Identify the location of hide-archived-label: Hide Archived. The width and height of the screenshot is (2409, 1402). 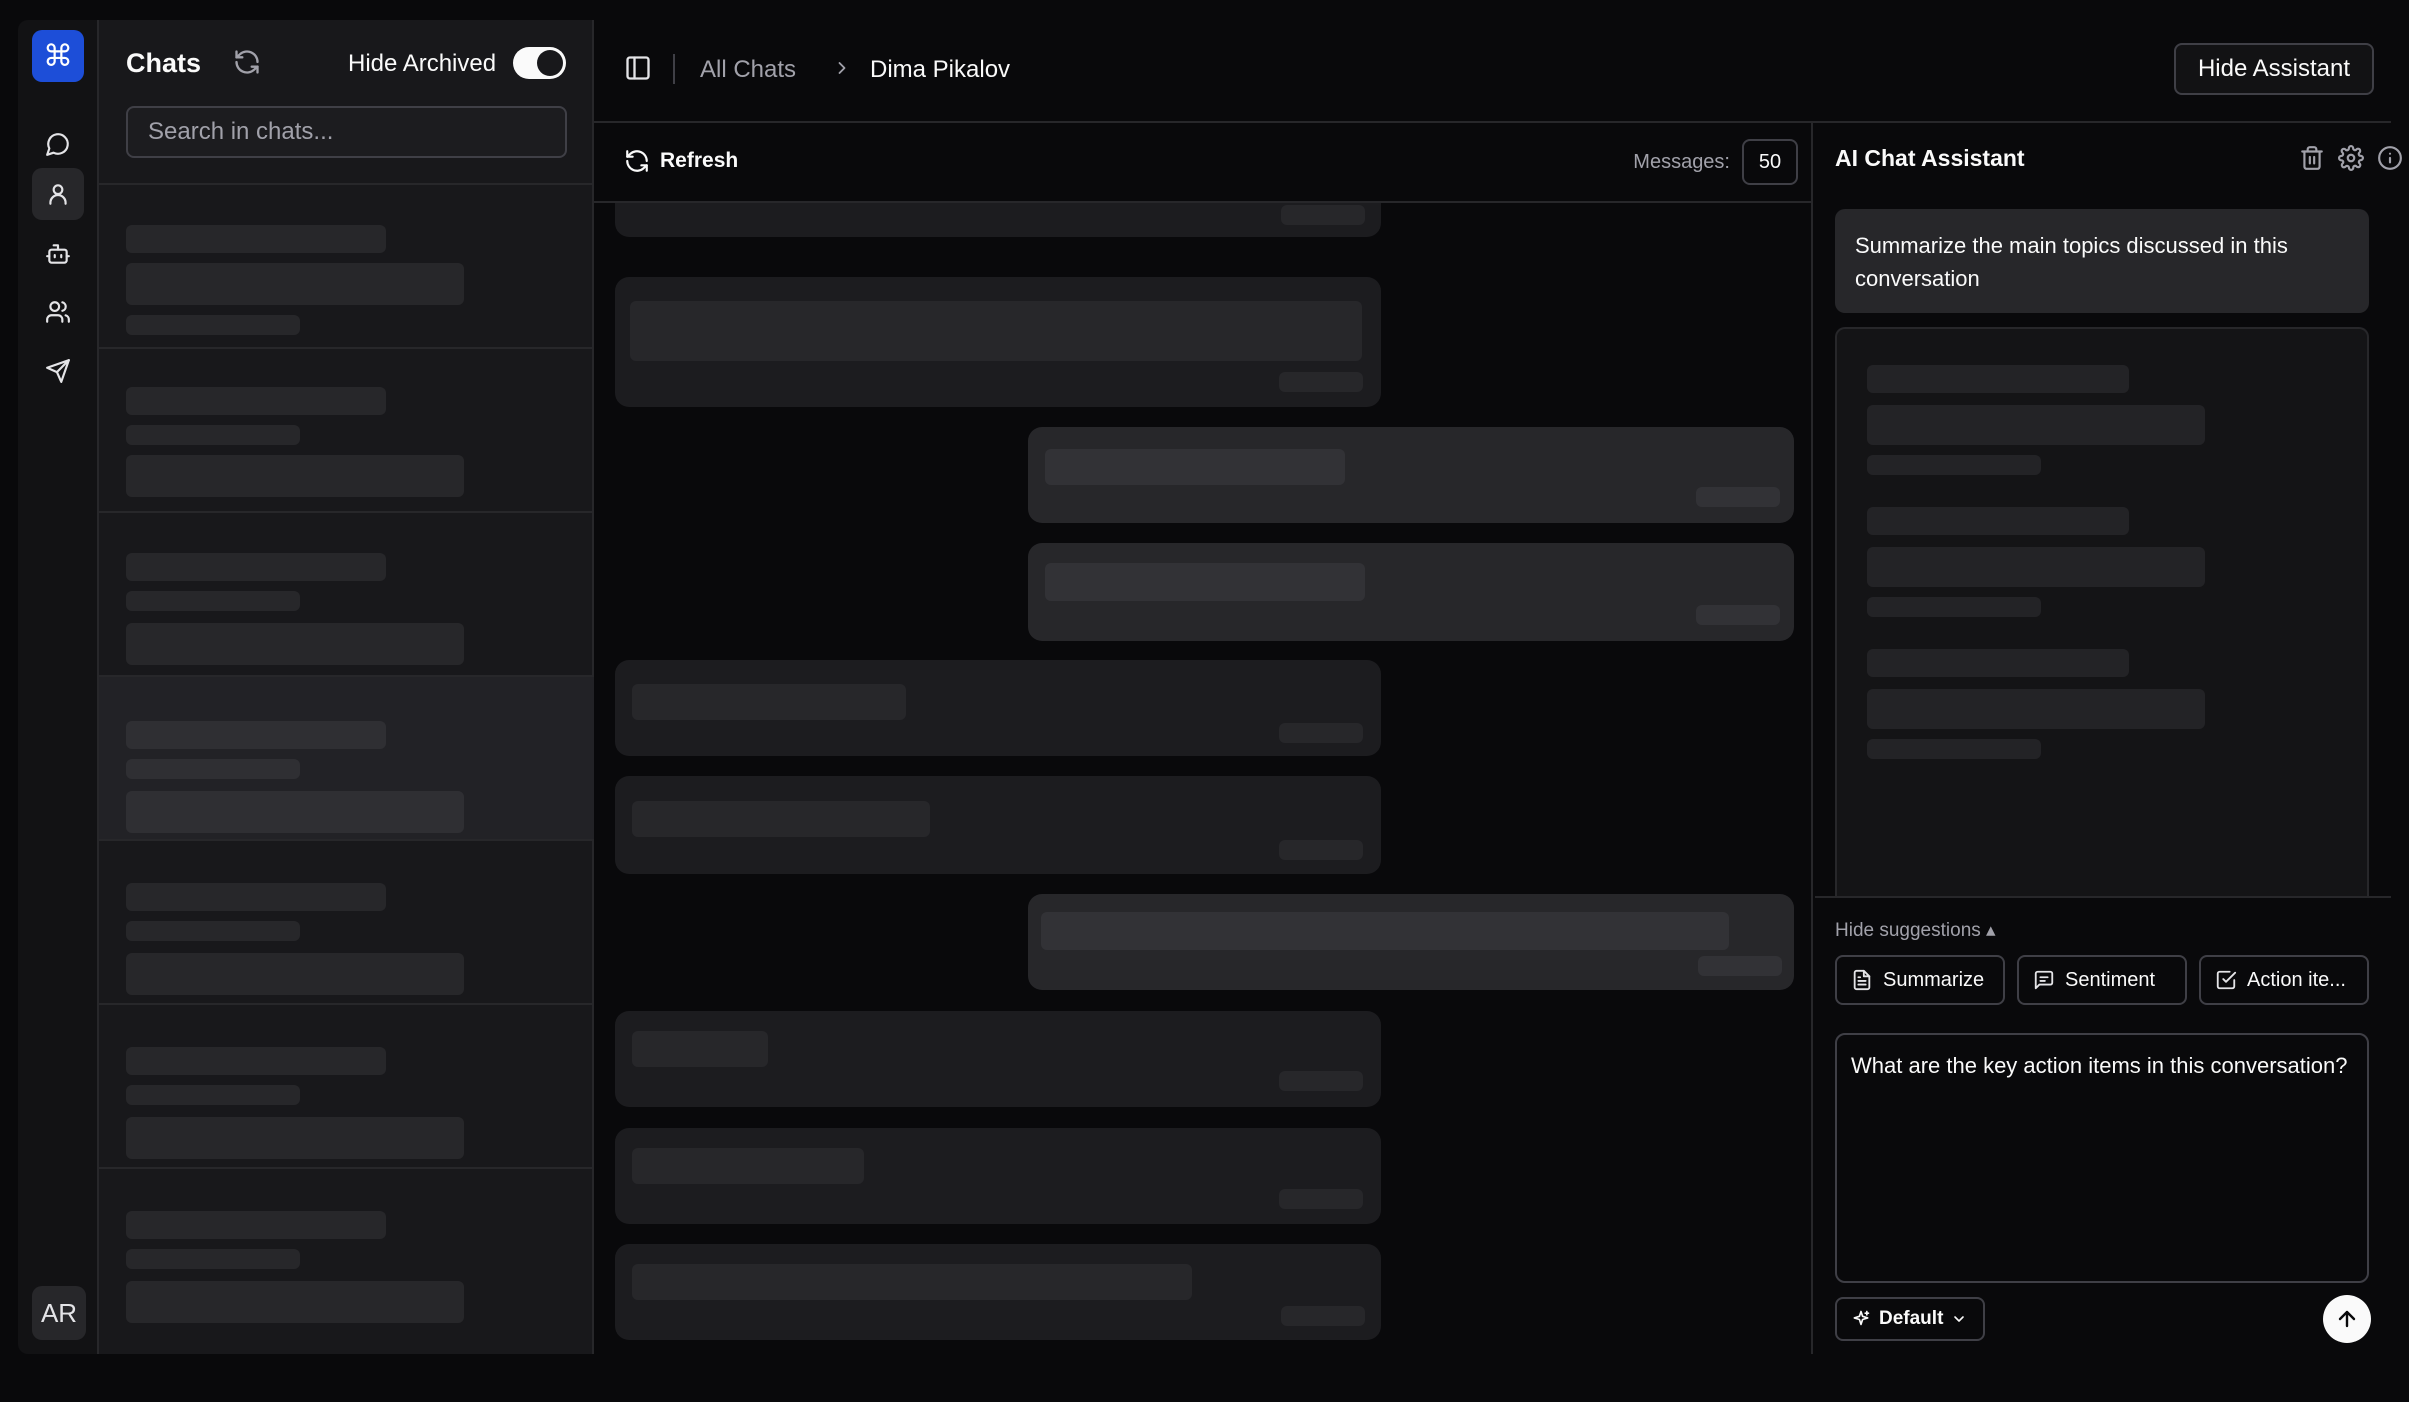
(422, 63).